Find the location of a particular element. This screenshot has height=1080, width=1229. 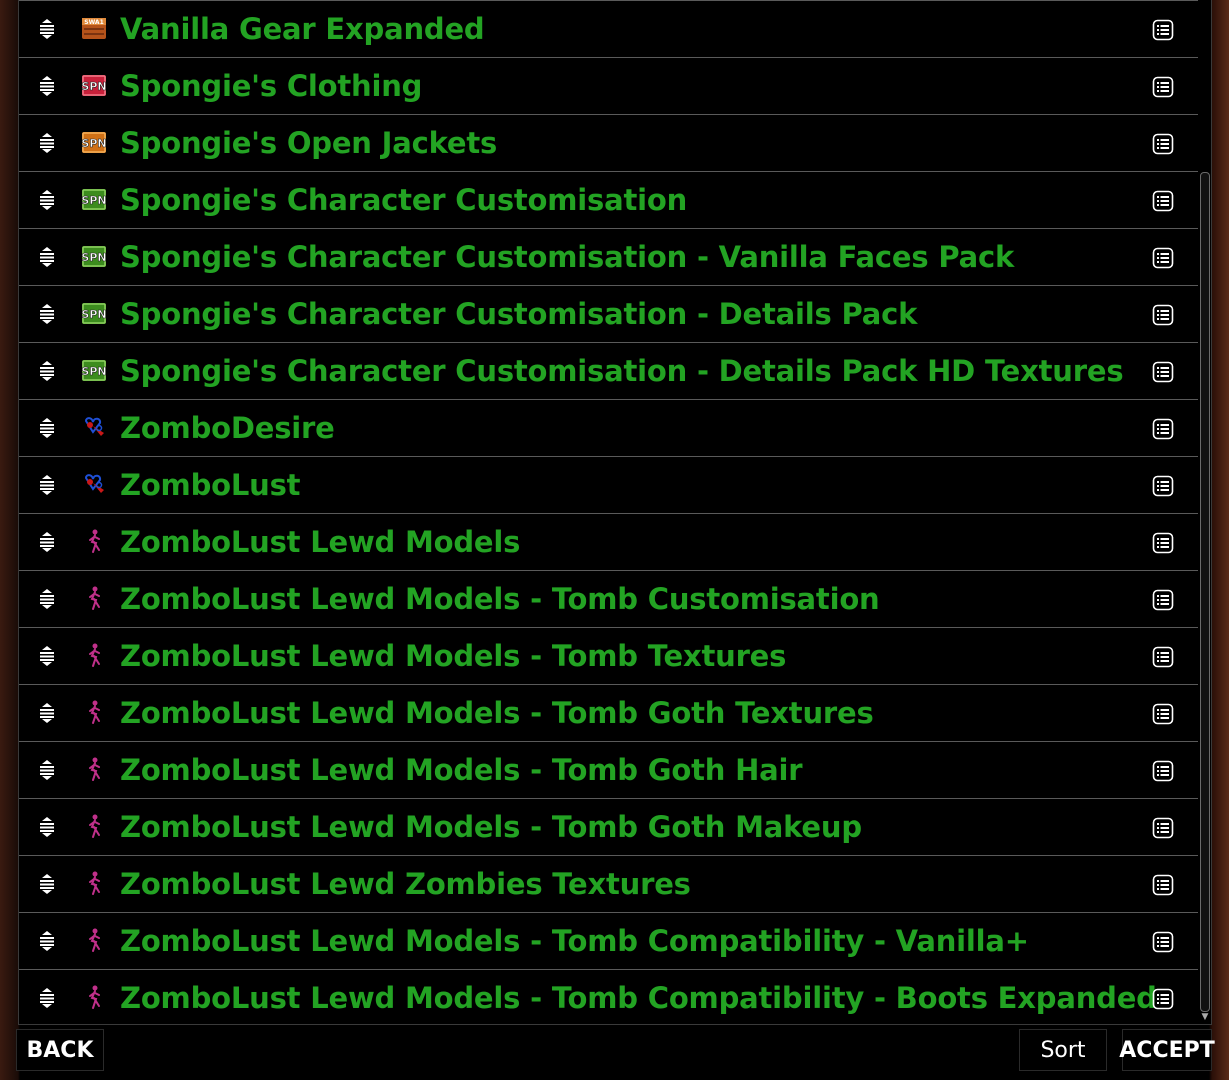

mod-name: ZomboLust Lewd Models - Tomb Textures is located at coordinates (453, 656).